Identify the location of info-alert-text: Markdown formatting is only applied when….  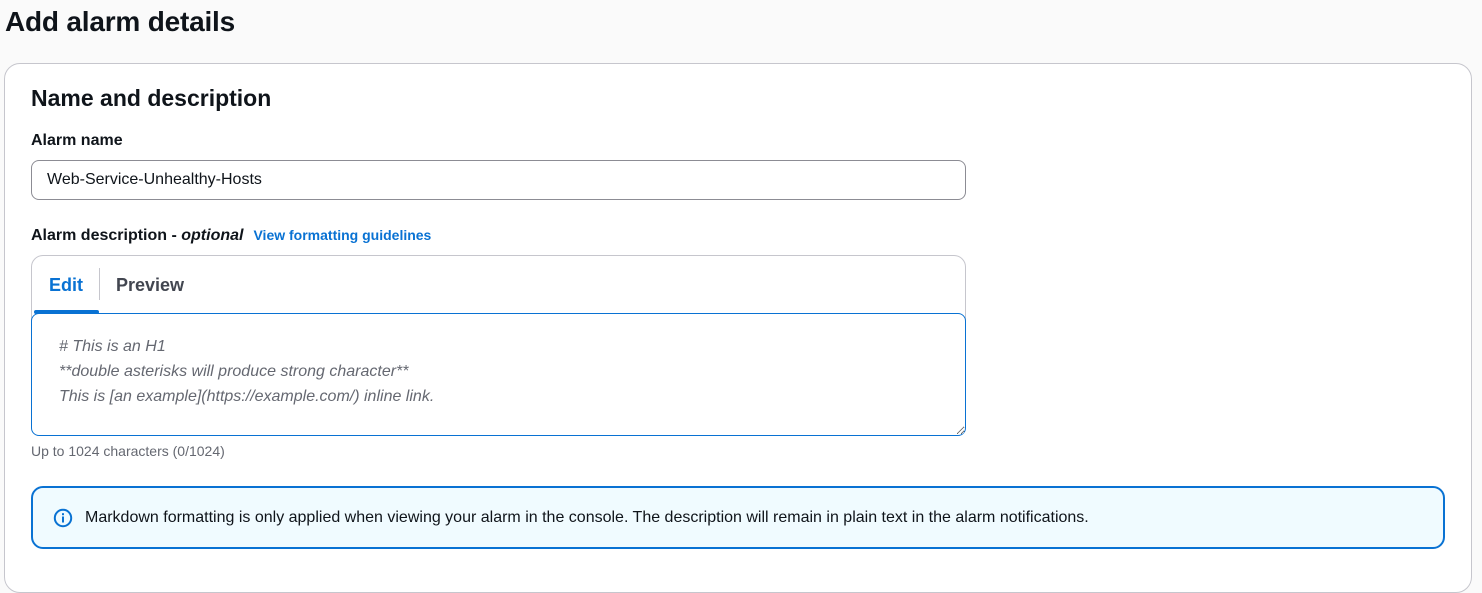
(587, 517).